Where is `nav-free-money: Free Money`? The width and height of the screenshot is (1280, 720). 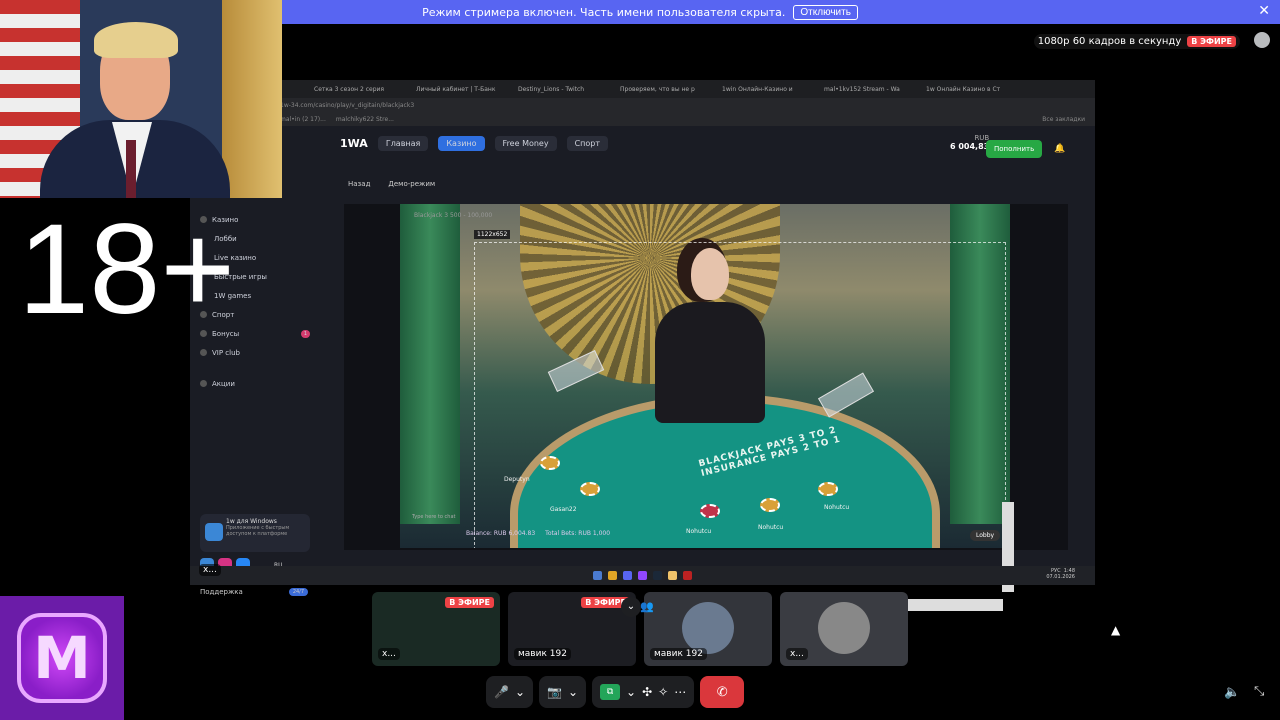 nav-free-money: Free Money is located at coordinates (525, 143).